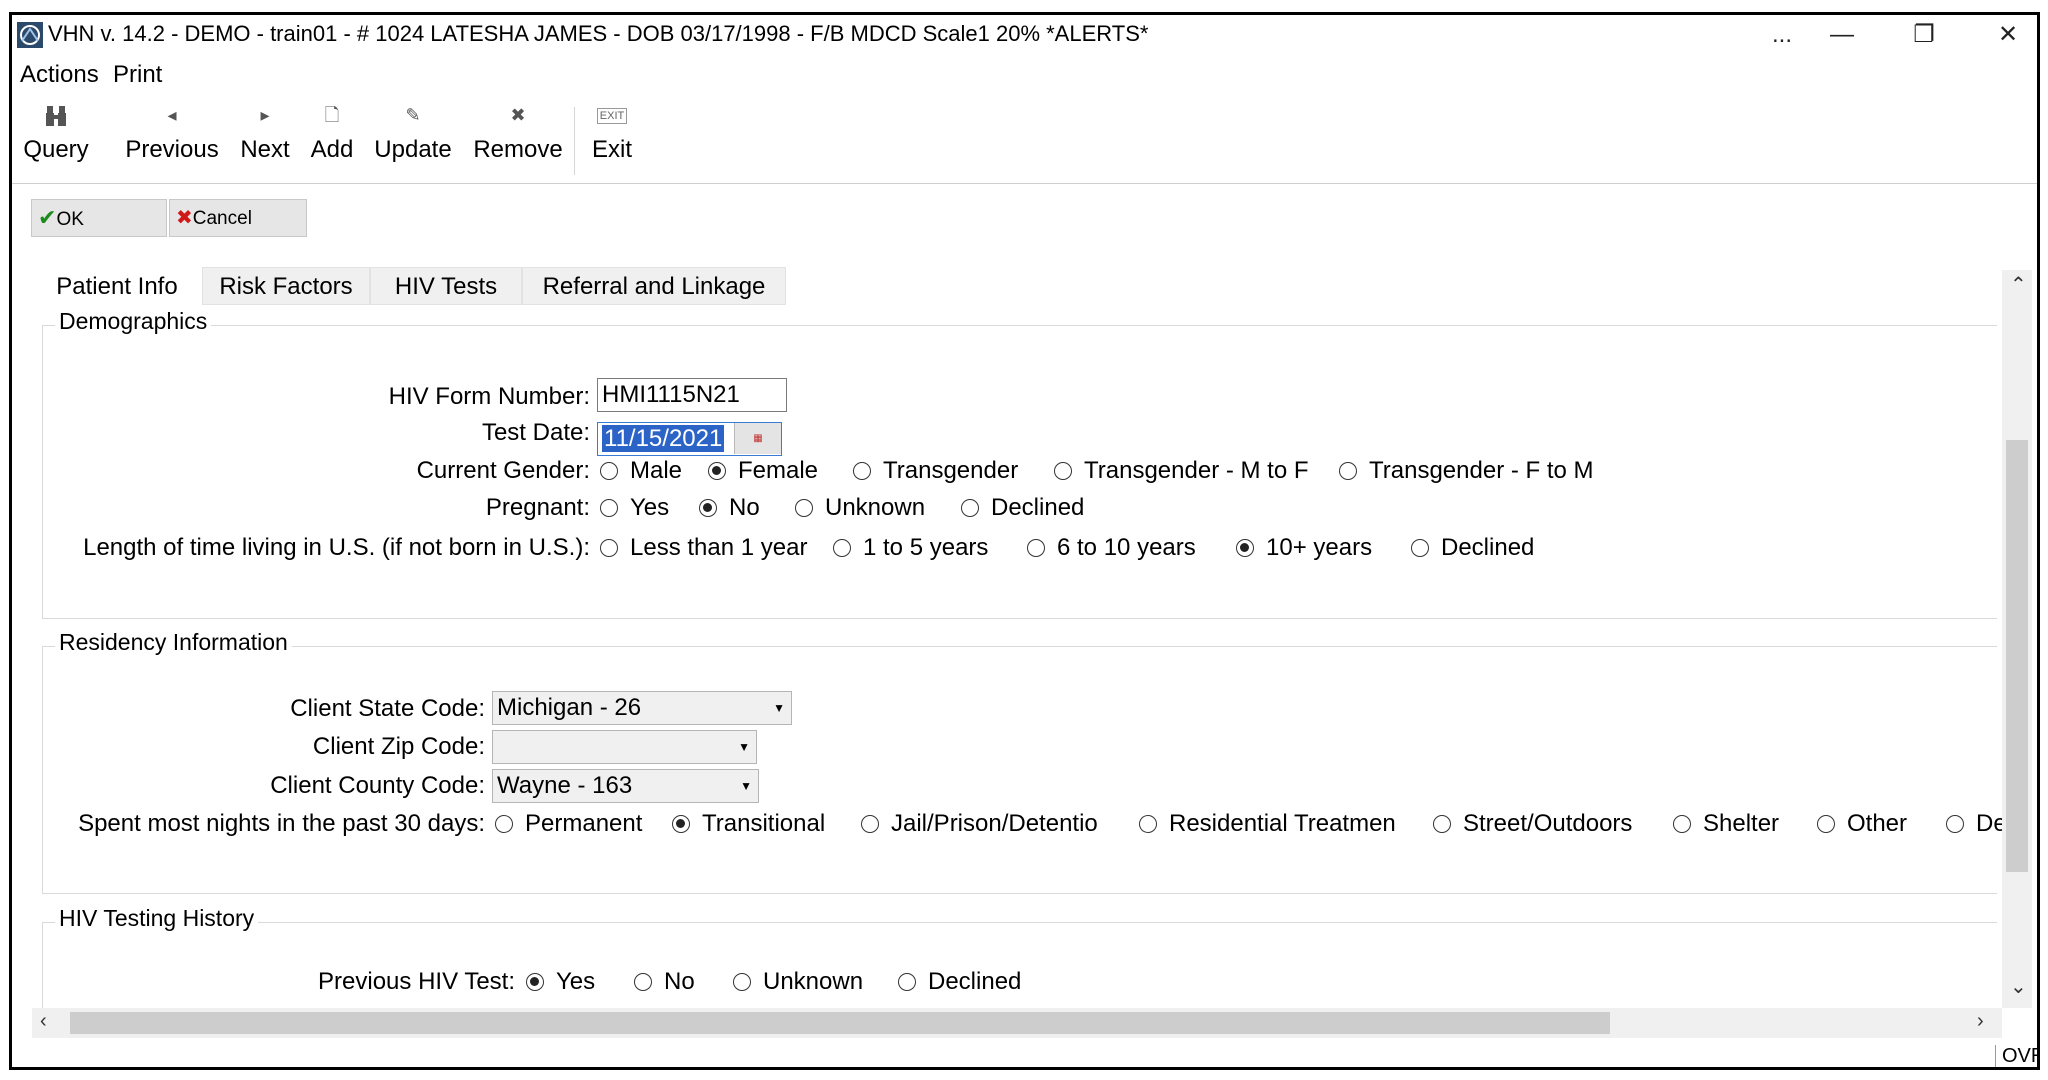 The height and width of the screenshot is (1080, 2048). What do you see at coordinates (173, 642) in the screenshot?
I see `residency-legend: Residency Information` at bounding box center [173, 642].